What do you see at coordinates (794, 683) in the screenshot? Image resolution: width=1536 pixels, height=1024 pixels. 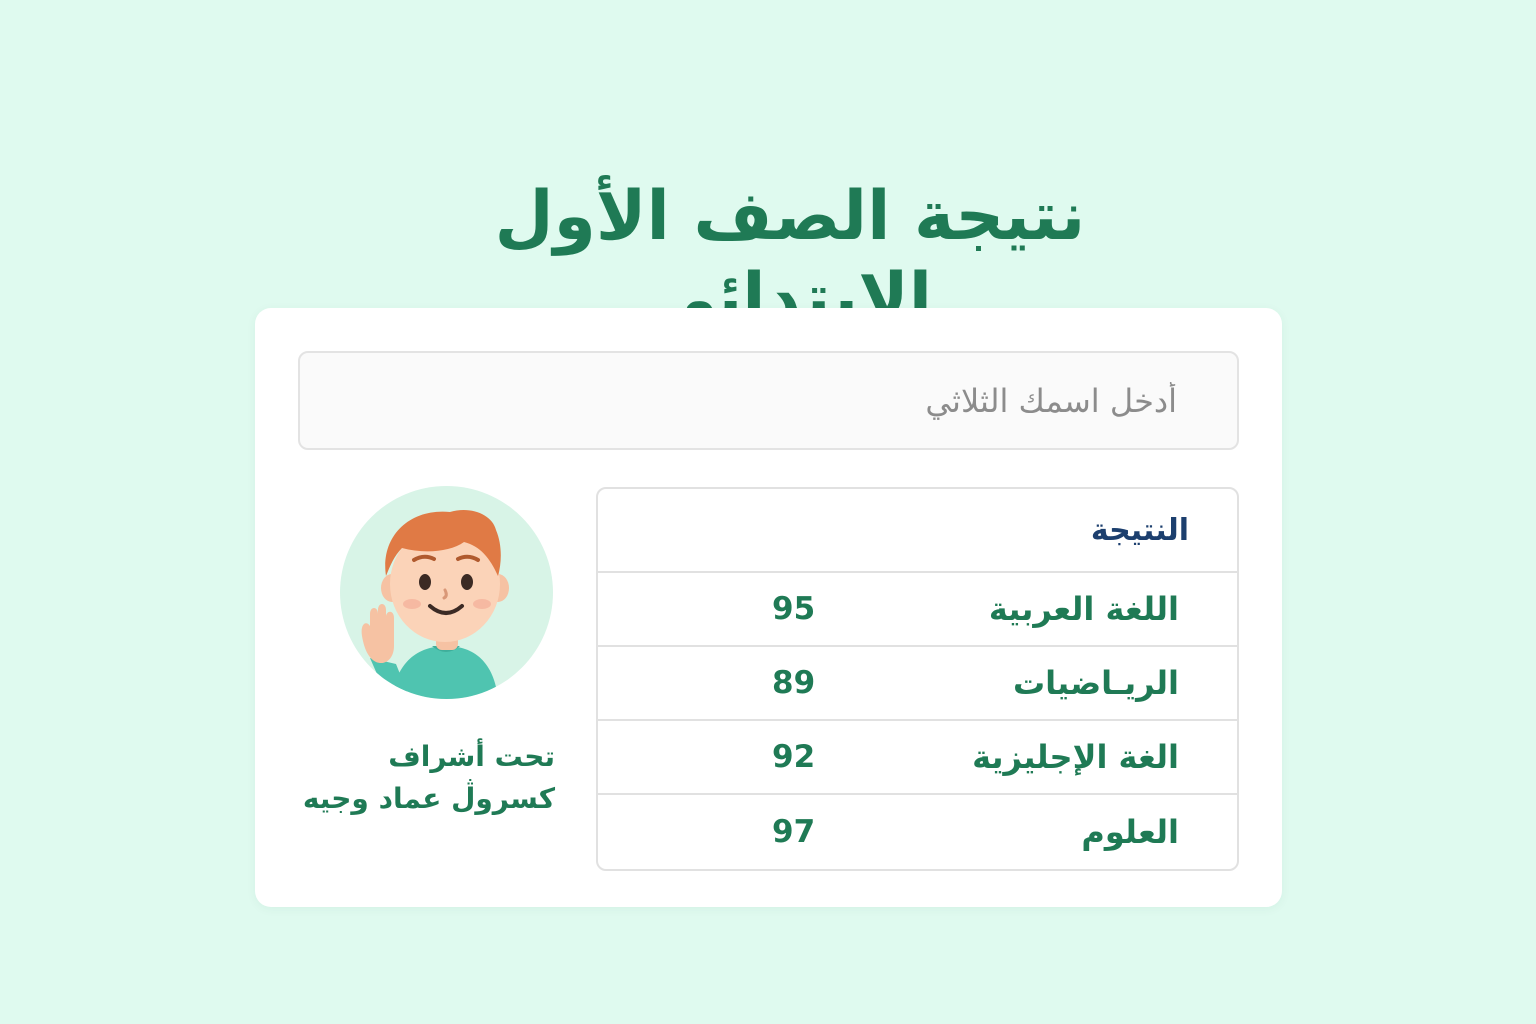 I see `subject-score: 89` at bounding box center [794, 683].